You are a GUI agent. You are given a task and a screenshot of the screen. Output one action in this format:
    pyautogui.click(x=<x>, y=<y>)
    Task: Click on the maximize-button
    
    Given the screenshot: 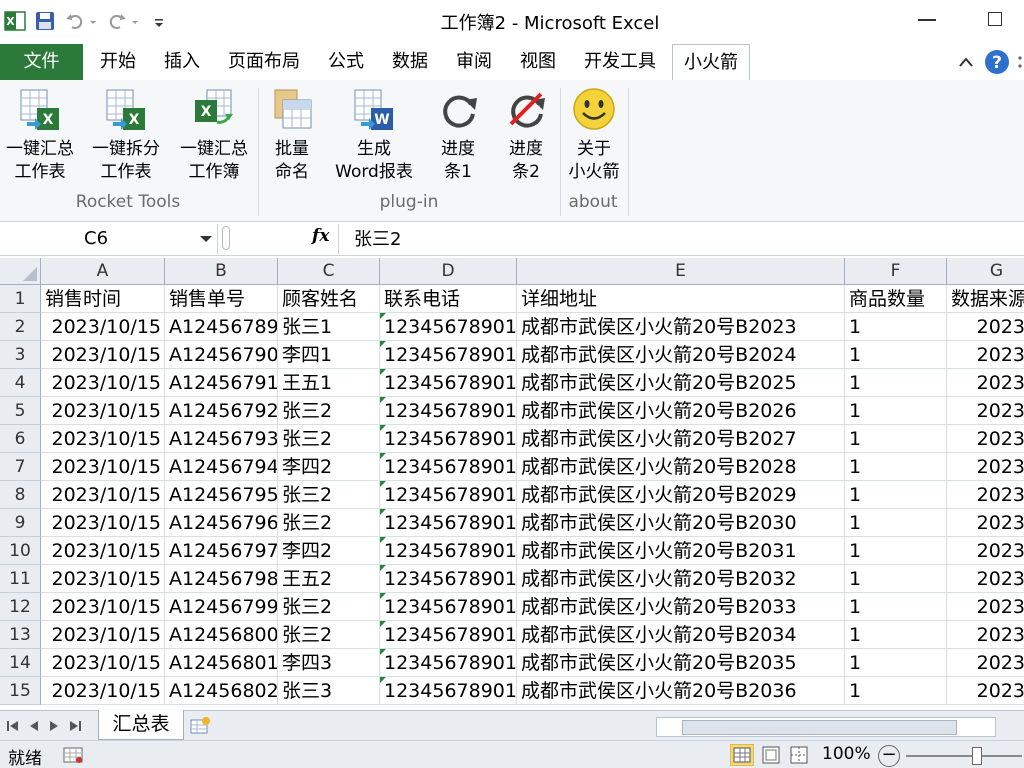 What is the action you would take?
    pyautogui.click(x=995, y=19)
    